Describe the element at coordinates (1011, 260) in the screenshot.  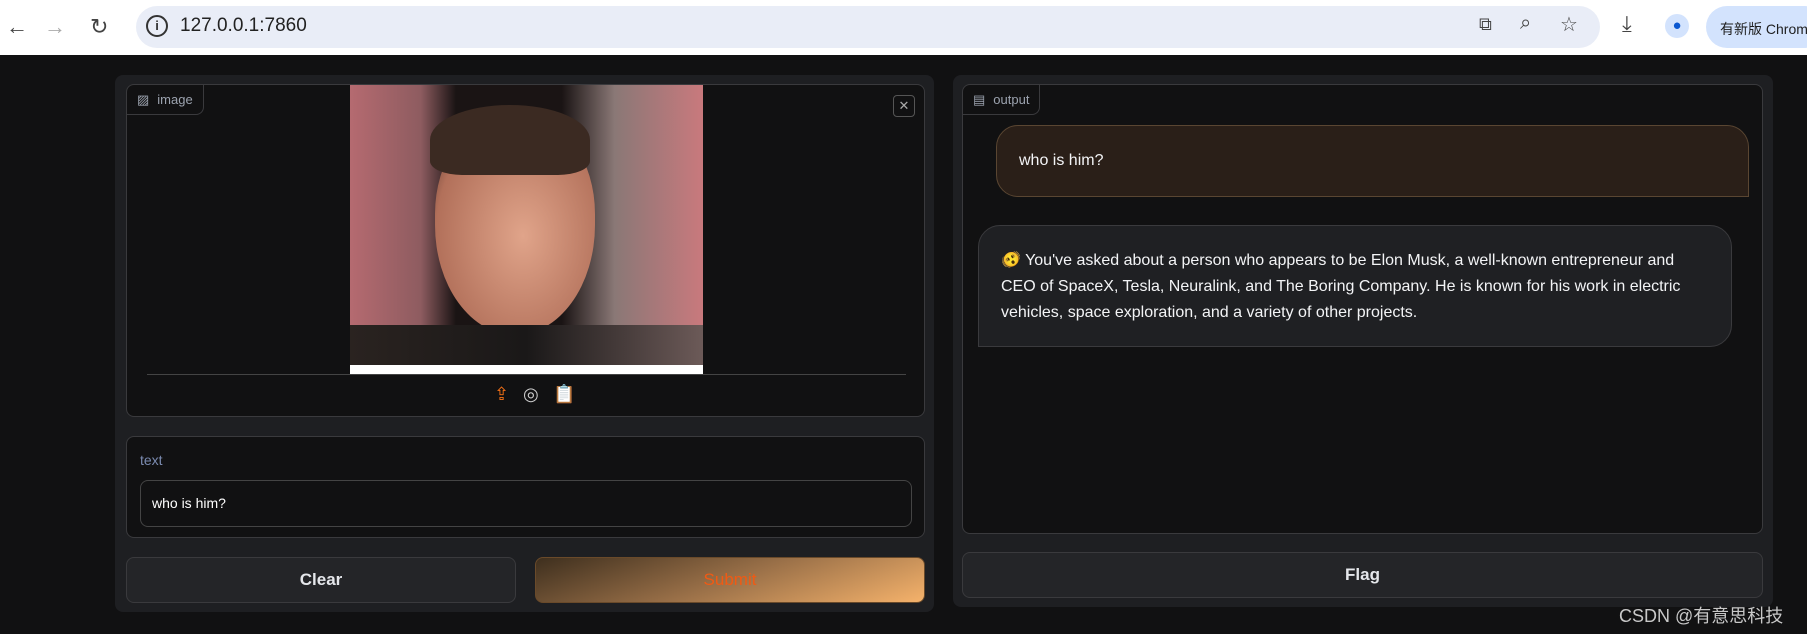
I see `emoji: 🫨` at that location.